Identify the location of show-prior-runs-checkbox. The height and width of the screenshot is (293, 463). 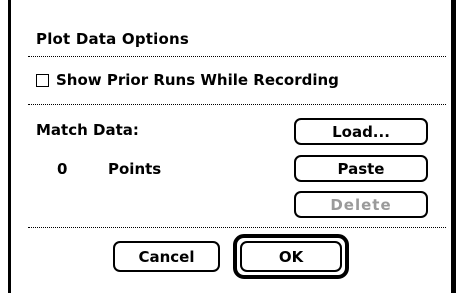
(42, 80).